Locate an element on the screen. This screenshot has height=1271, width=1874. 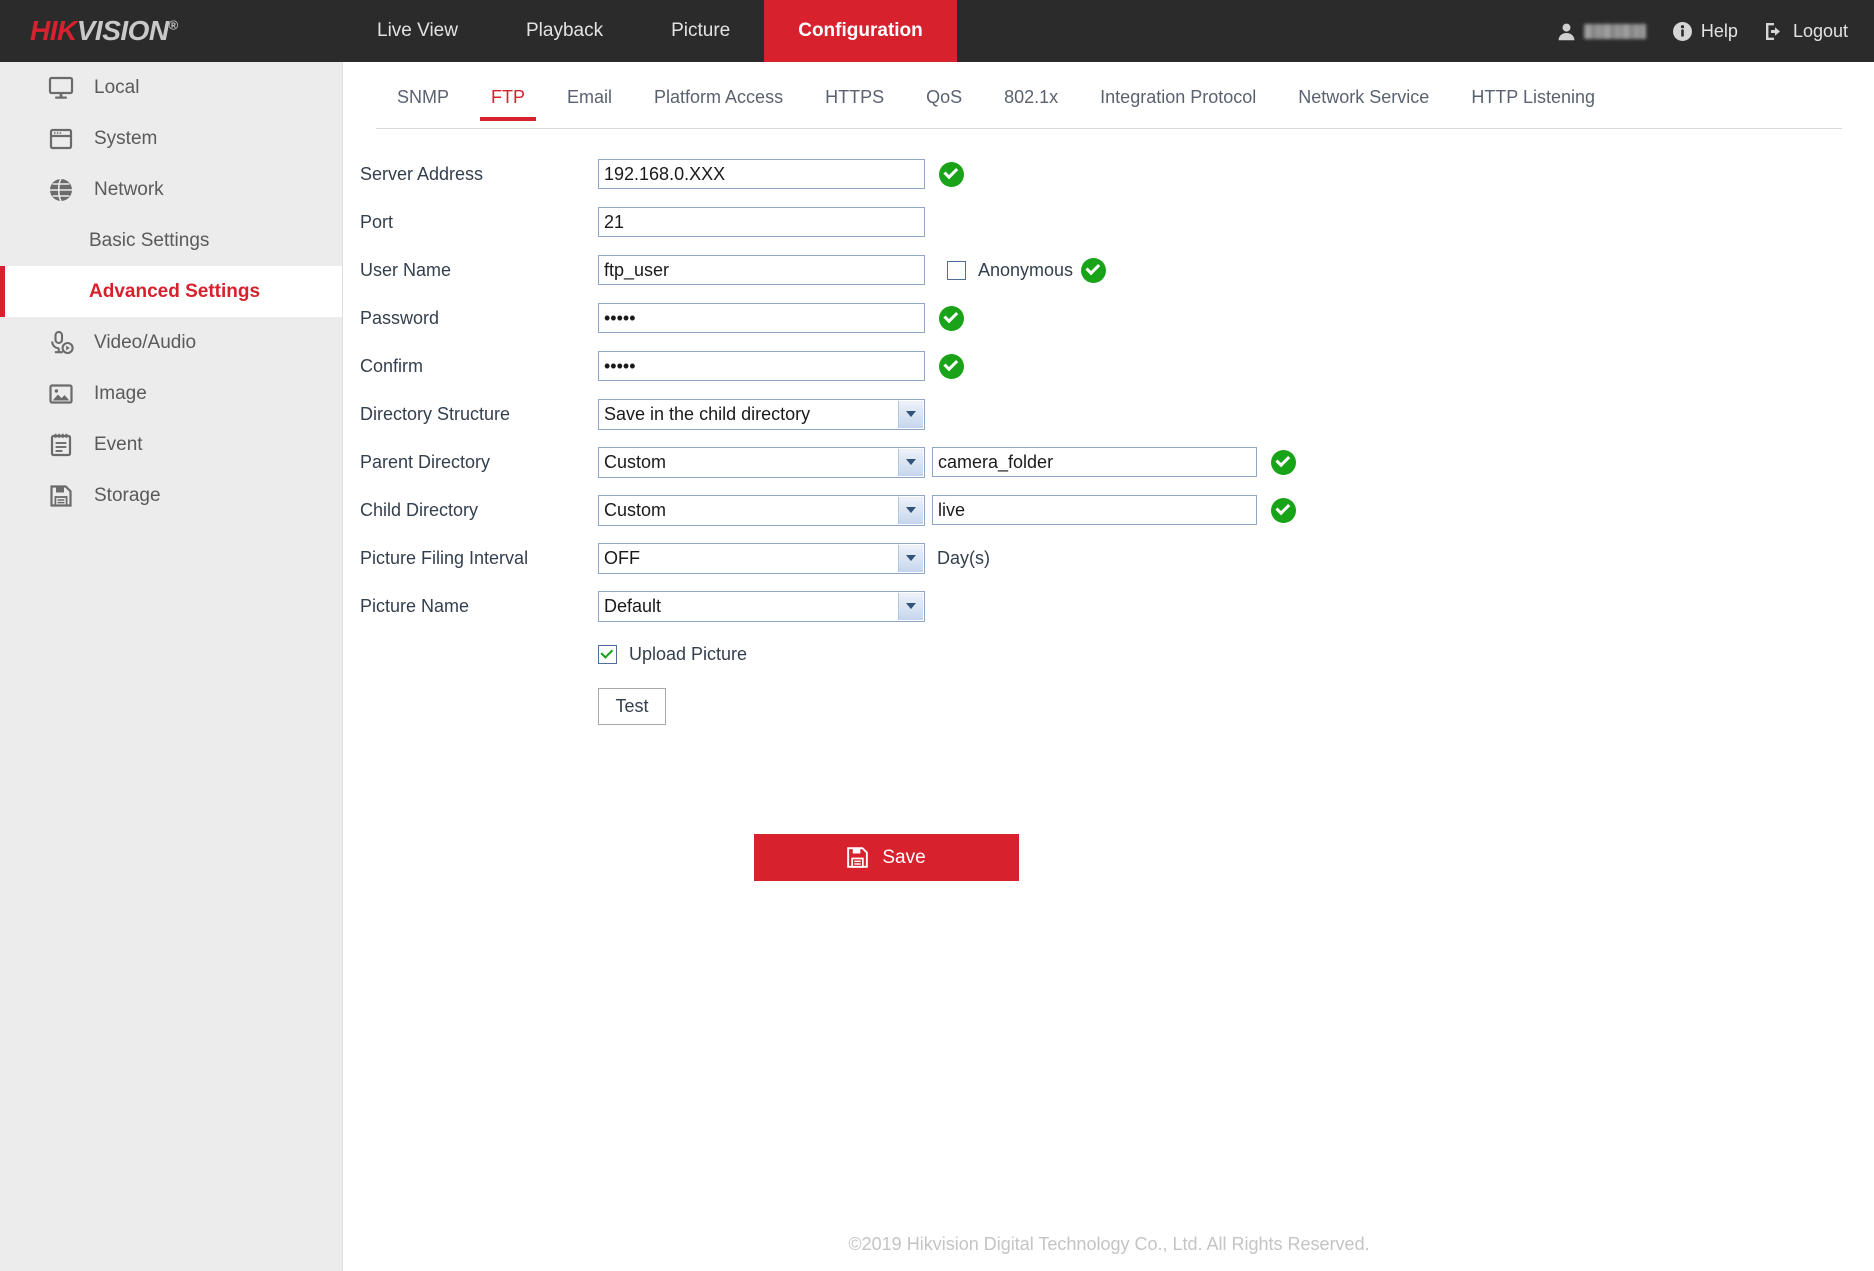
child-directory-select: Custom is located at coordinates (761, 510).